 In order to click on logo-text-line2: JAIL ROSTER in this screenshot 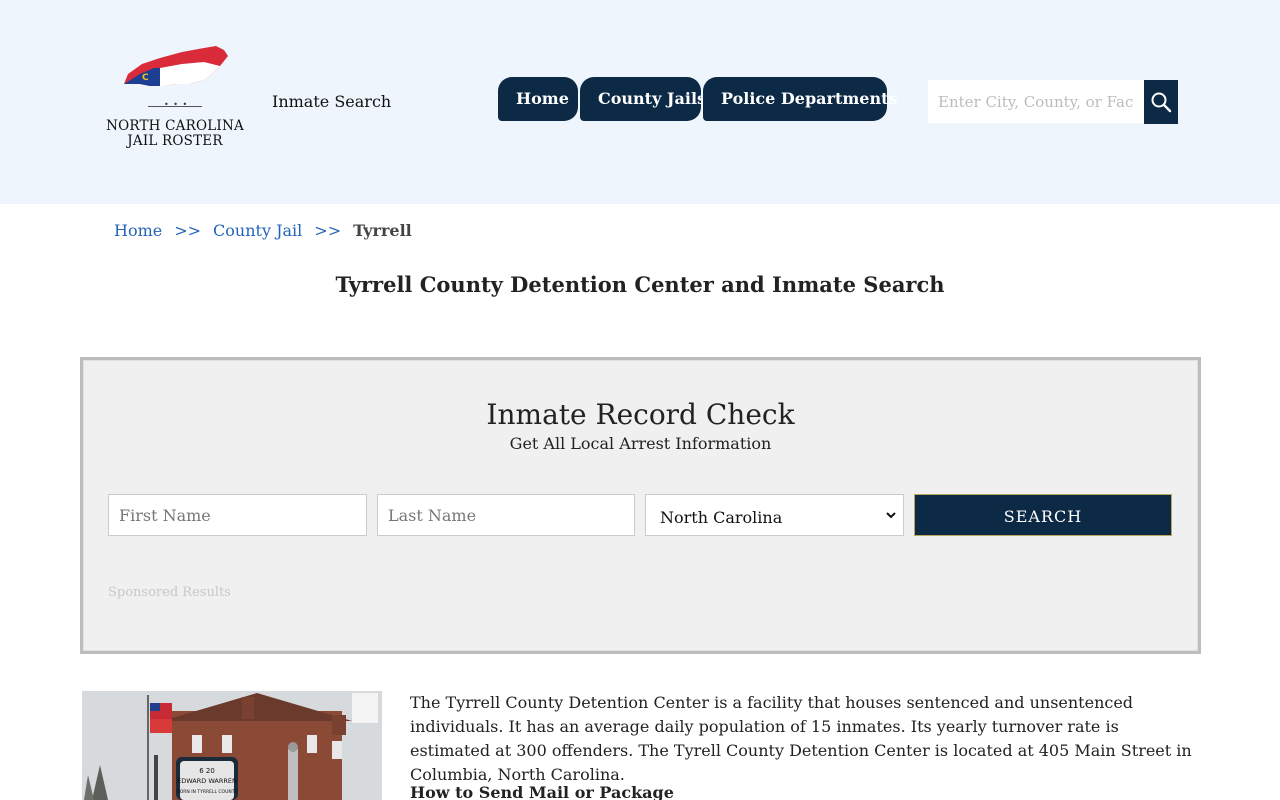, I will do `click(175, 141)`.